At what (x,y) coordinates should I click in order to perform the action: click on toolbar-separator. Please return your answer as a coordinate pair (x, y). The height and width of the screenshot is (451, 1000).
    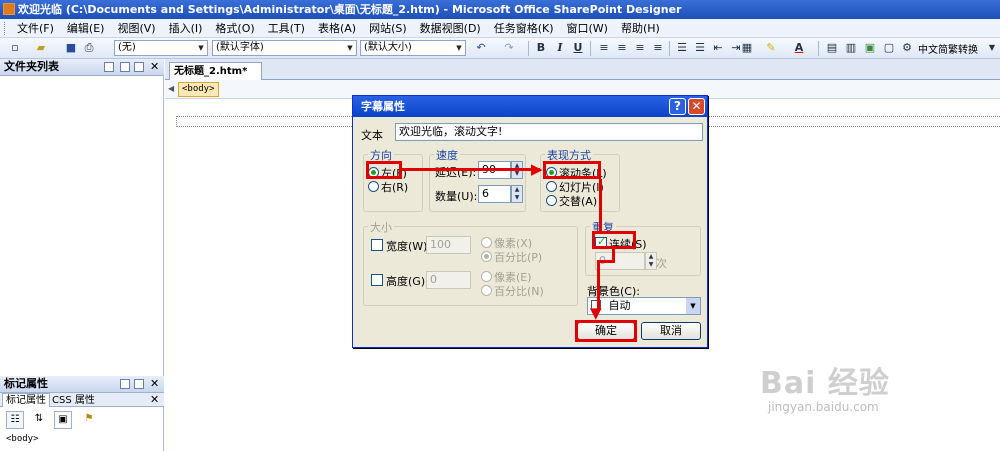
    Looking at the image, I should click on (818, 48).